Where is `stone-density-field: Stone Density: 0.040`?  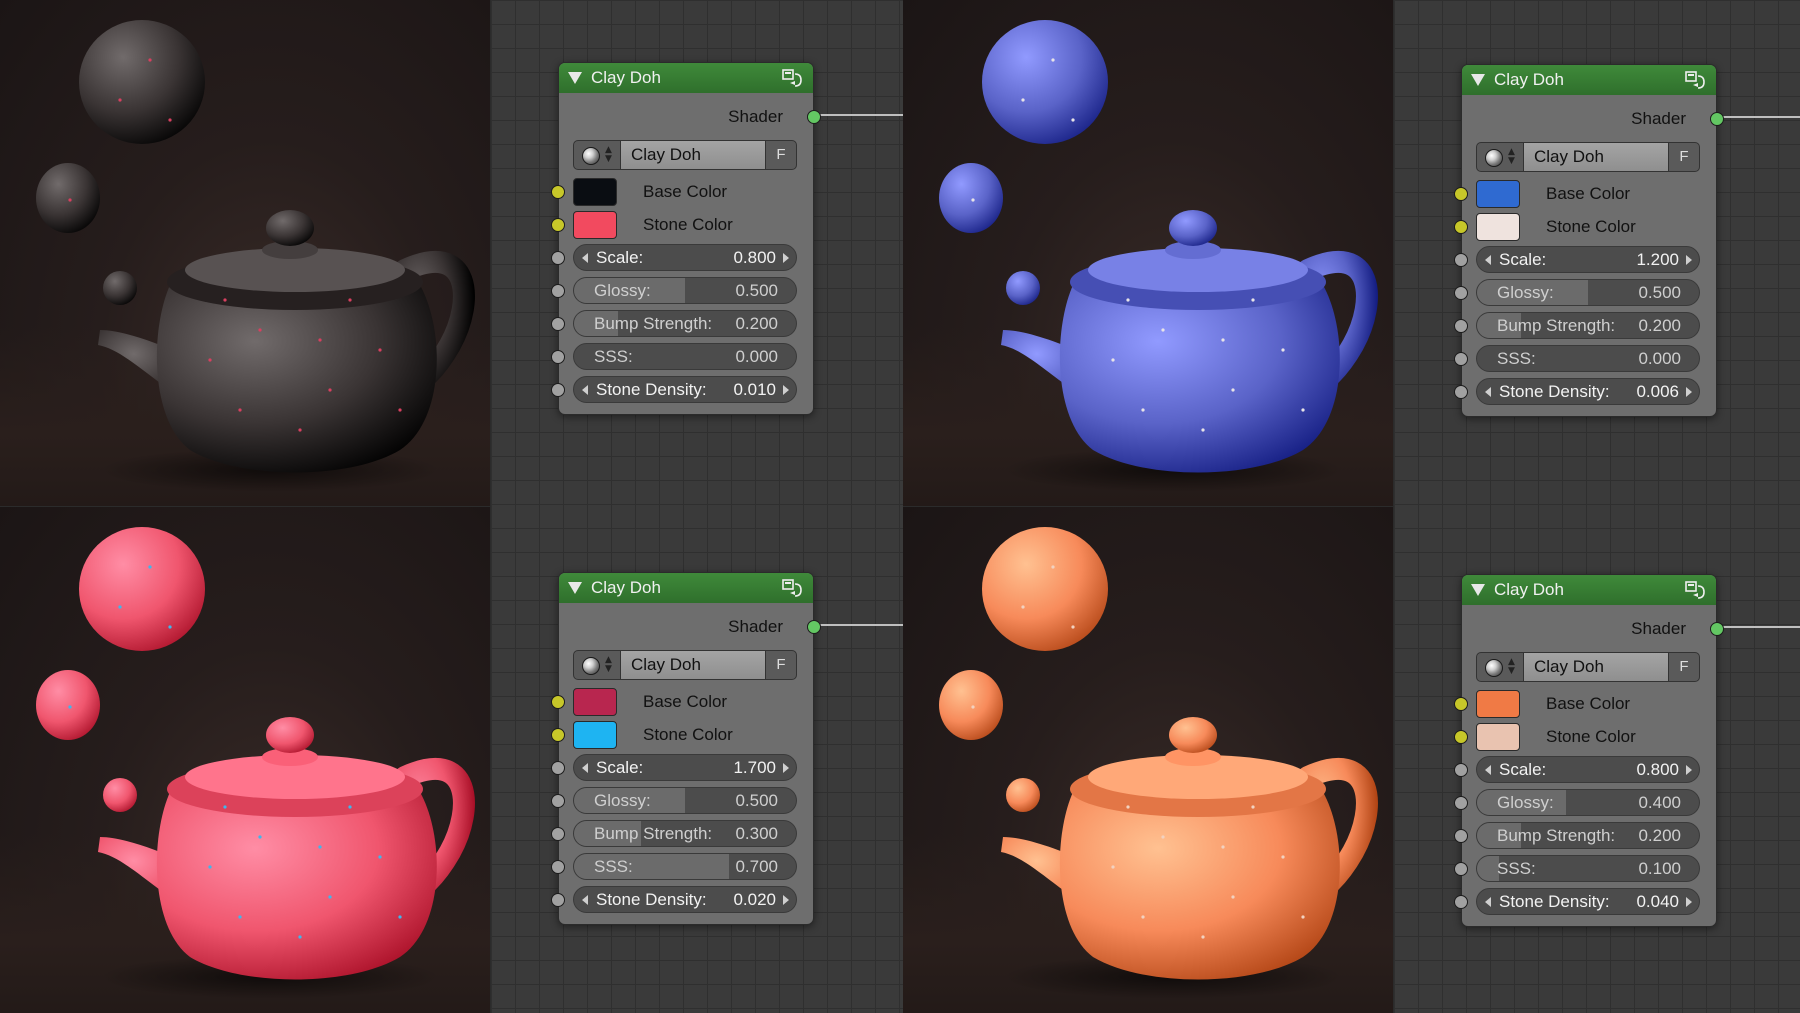 stone-density-field: Stone Density: 0.040 is located at coordinates (1588, 901).